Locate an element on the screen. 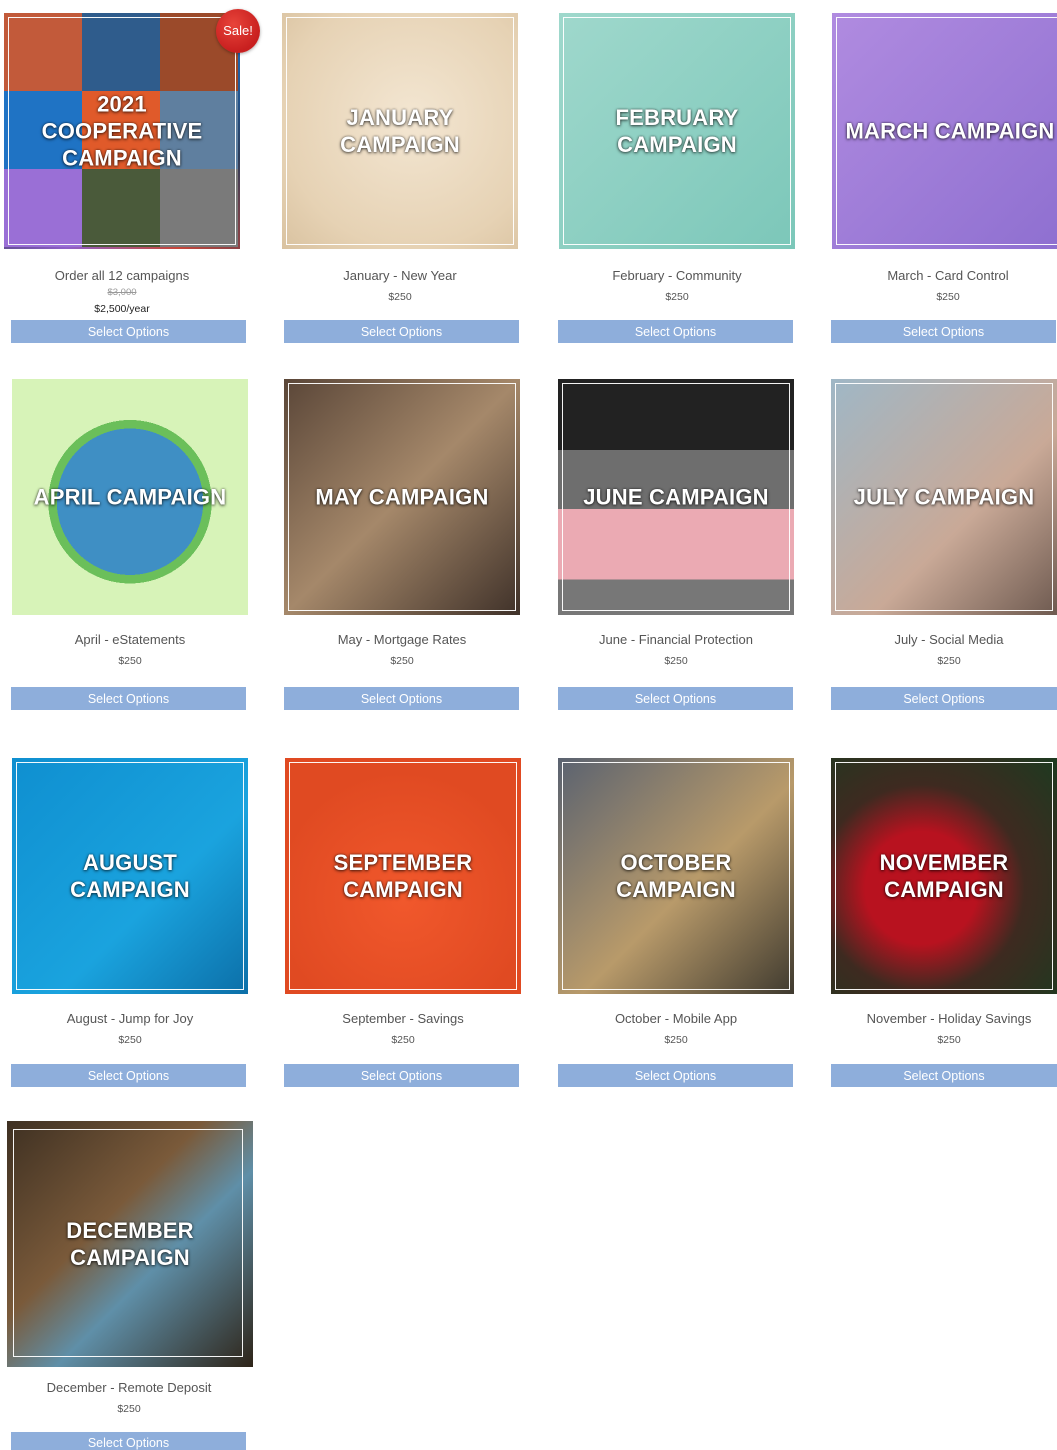  image-title: AUGUST CAMPAIGN is located at coordinates (130, 876).